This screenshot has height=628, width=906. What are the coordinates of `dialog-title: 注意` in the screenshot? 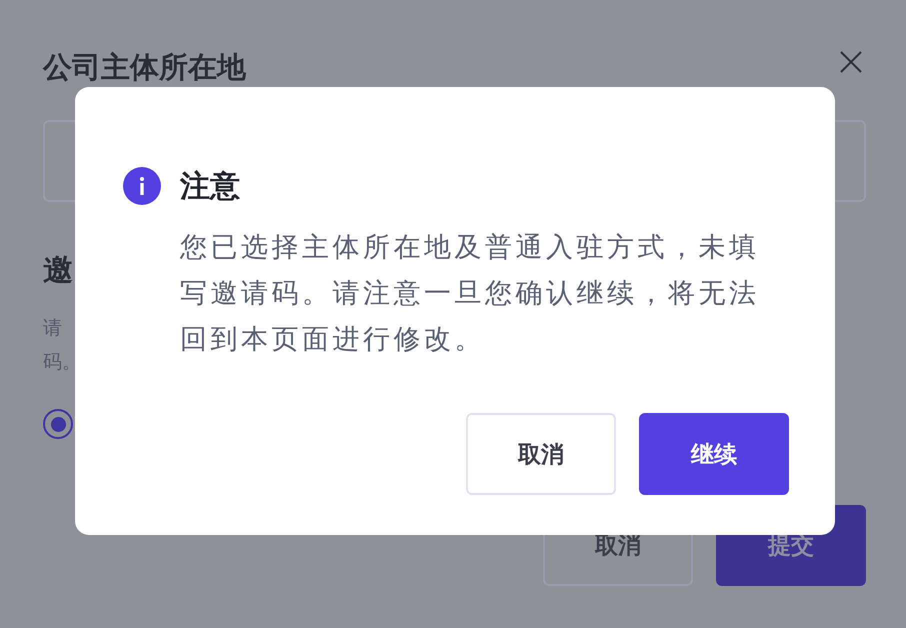 It's located at (210, 187).